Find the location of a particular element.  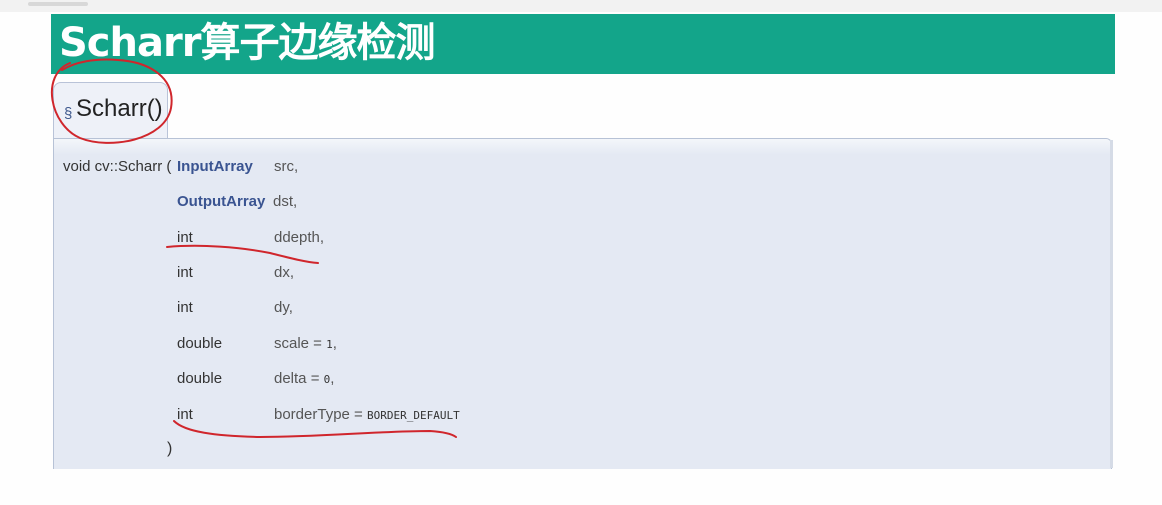

box-shadow is located at coordinates (1111, 304).